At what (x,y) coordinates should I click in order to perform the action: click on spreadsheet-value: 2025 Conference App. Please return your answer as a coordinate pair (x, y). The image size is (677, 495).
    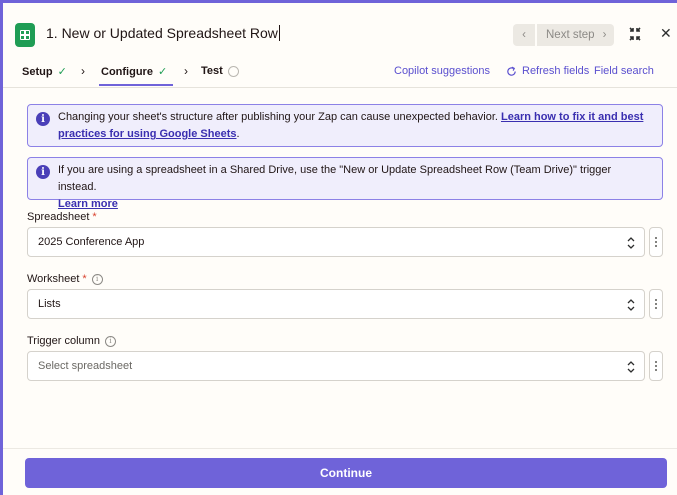
    Looking at the image, I should click on (91, 242).